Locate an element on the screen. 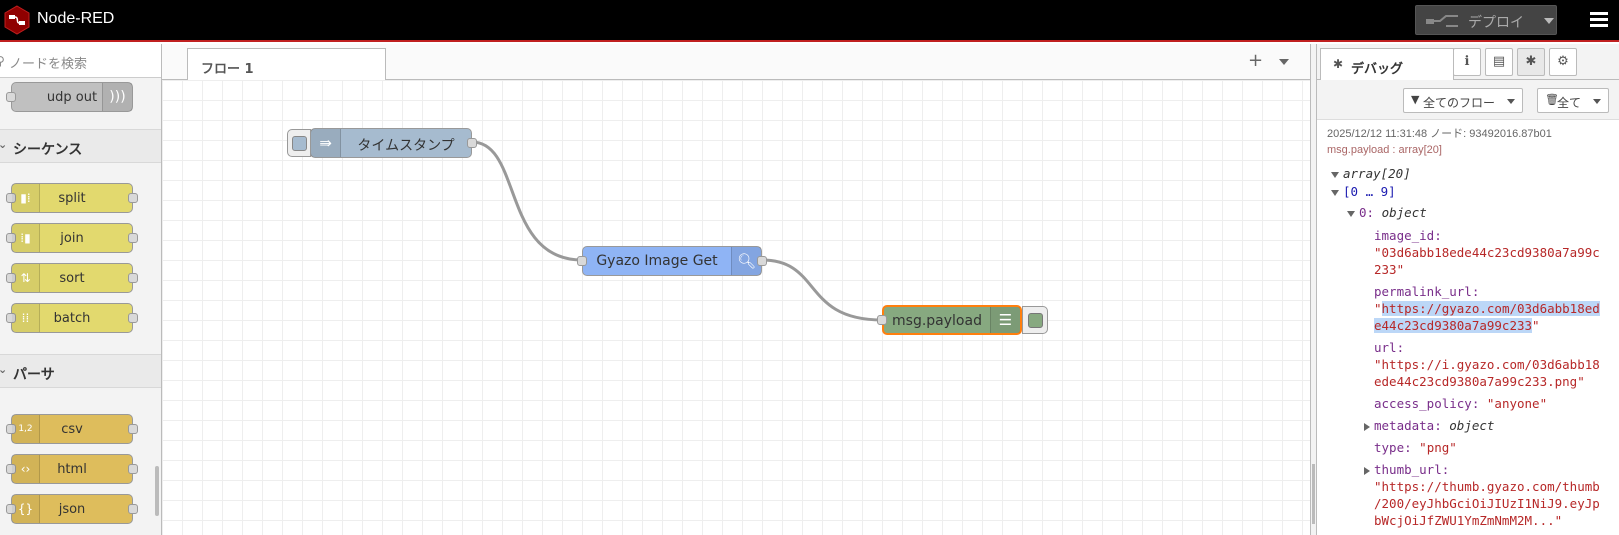 The height and width of the screenshot is (535, 1619). palette-category-parser: ⌄ パーサ is located at coordinates (80, 371).